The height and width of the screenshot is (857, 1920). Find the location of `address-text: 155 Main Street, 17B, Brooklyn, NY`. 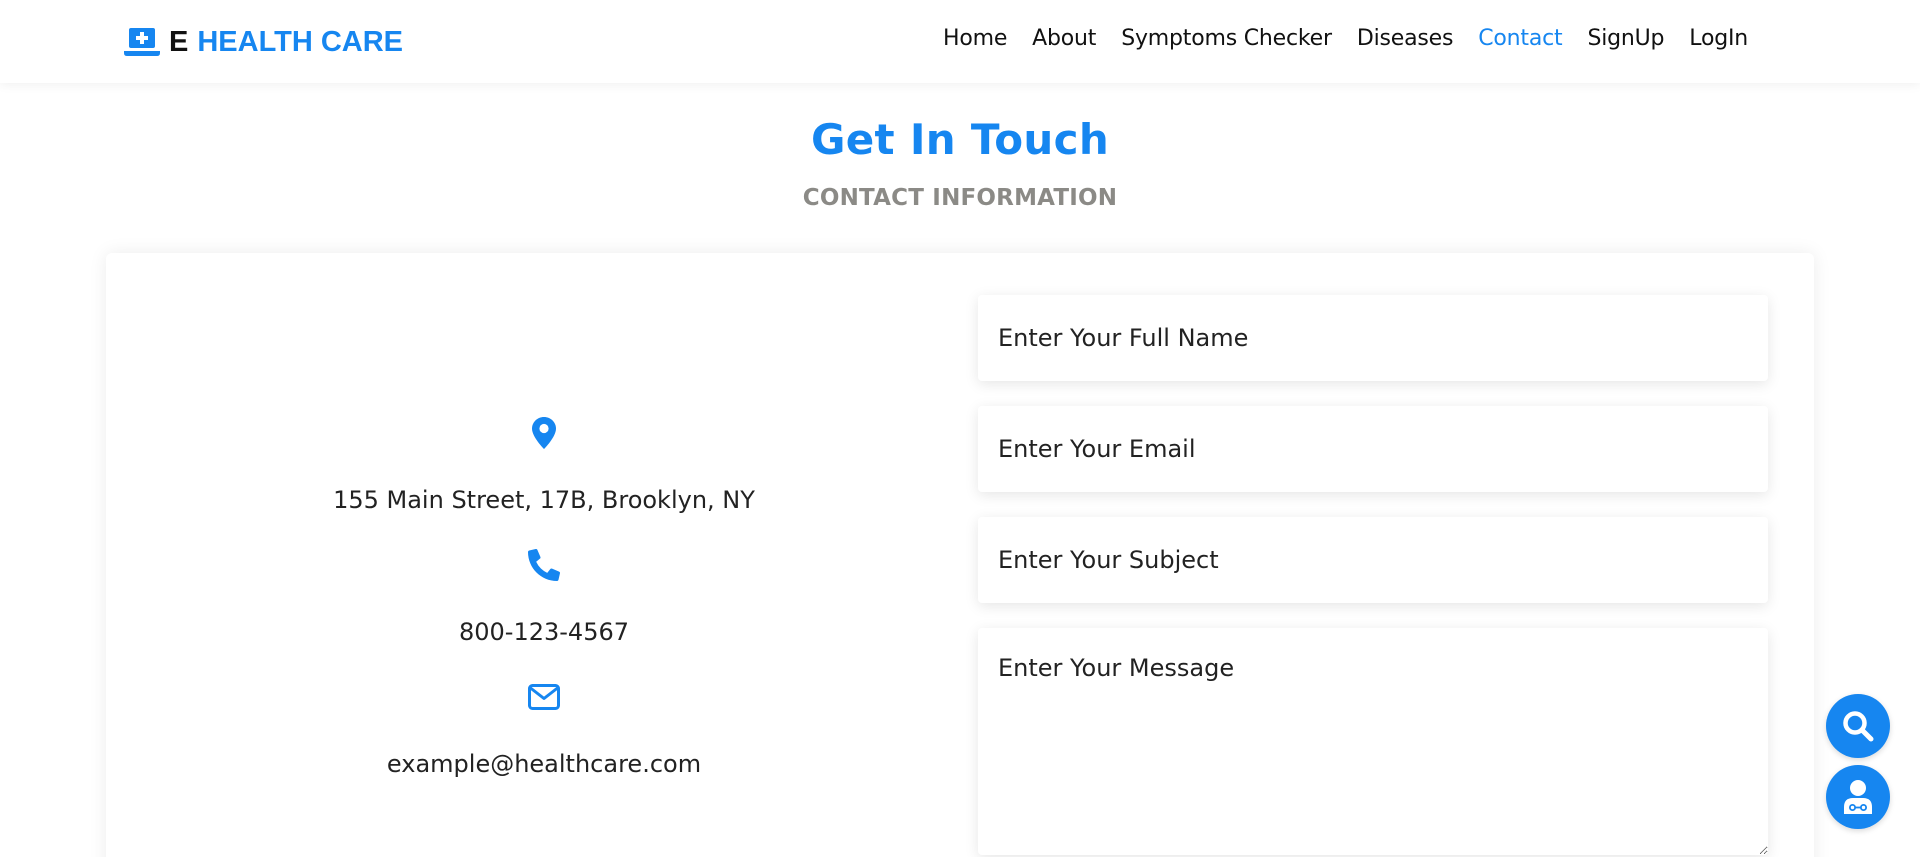

address-text: 155 Main Street, 17B, Brooklyn, NY is located at coordinates (544, 500).